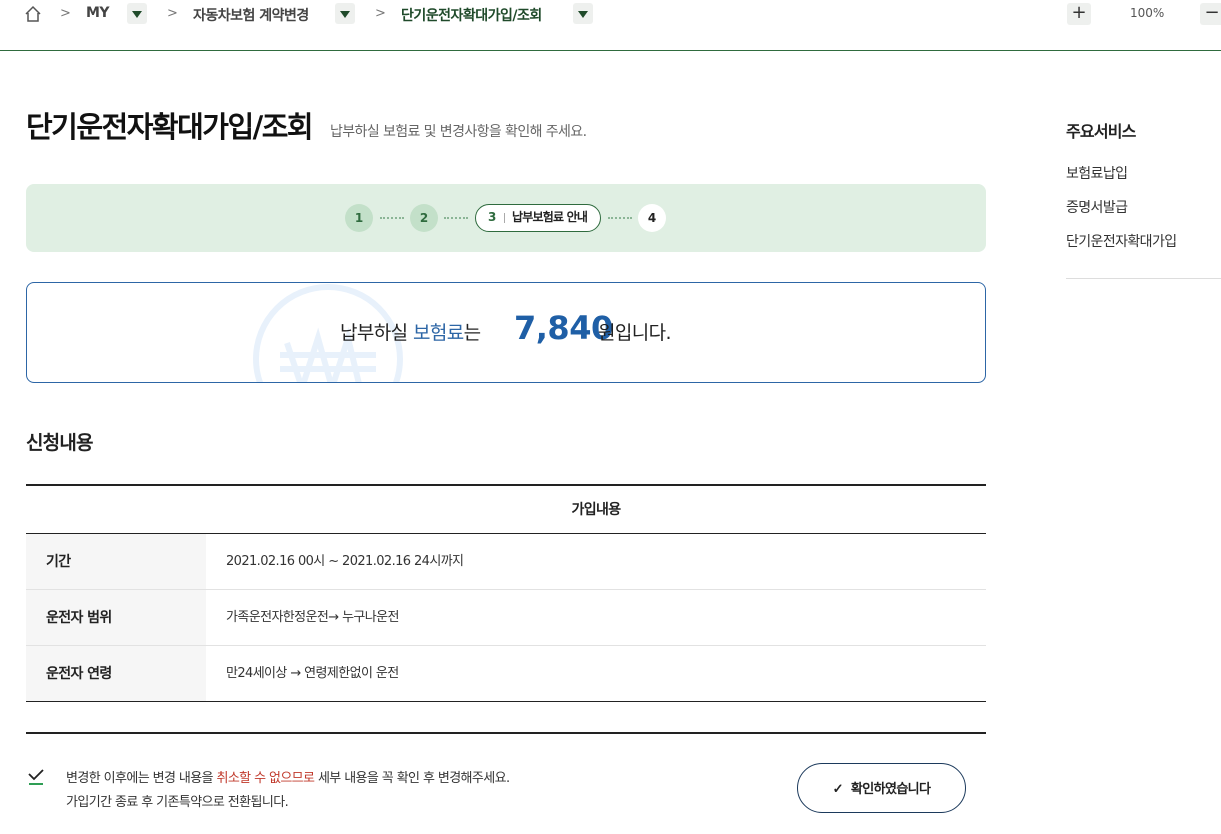 Image resolution: width=1221 pixels, height=834 pixels. What do you see at coordinates (33, 14) in the screenshot?
I see `home-icon` at bounding box center [33, 14].